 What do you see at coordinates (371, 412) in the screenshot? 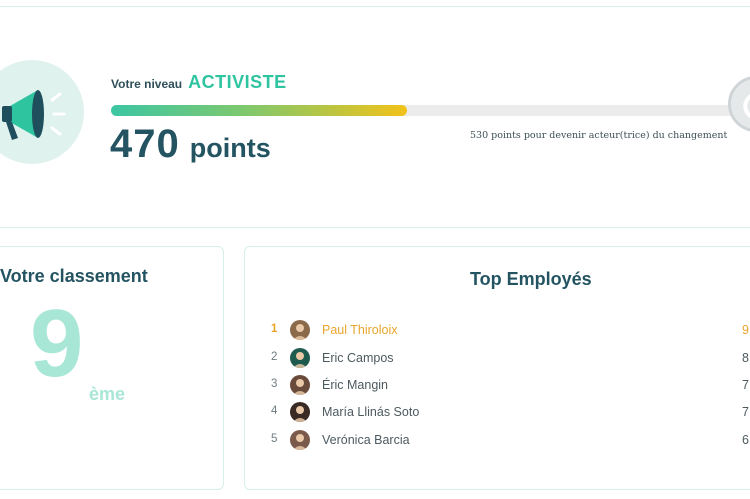
I see `employee-name: María Llinás Soto` at bounding box center [371, 412].